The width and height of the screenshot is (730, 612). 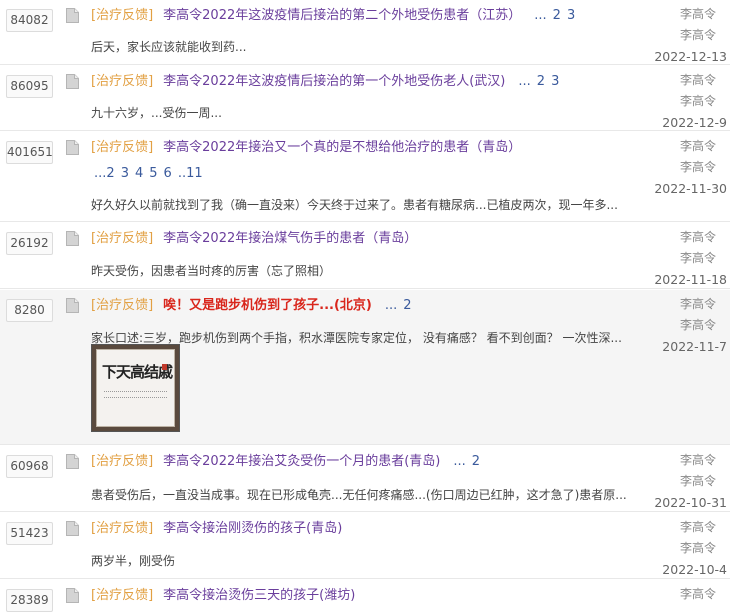 What do you see at coordinates (211, 270) in the screenshot?
I see `thread-summary: 昨天受伤，因患者当时疼的厉害（忘了照相）` at bounding box center [211, 270].